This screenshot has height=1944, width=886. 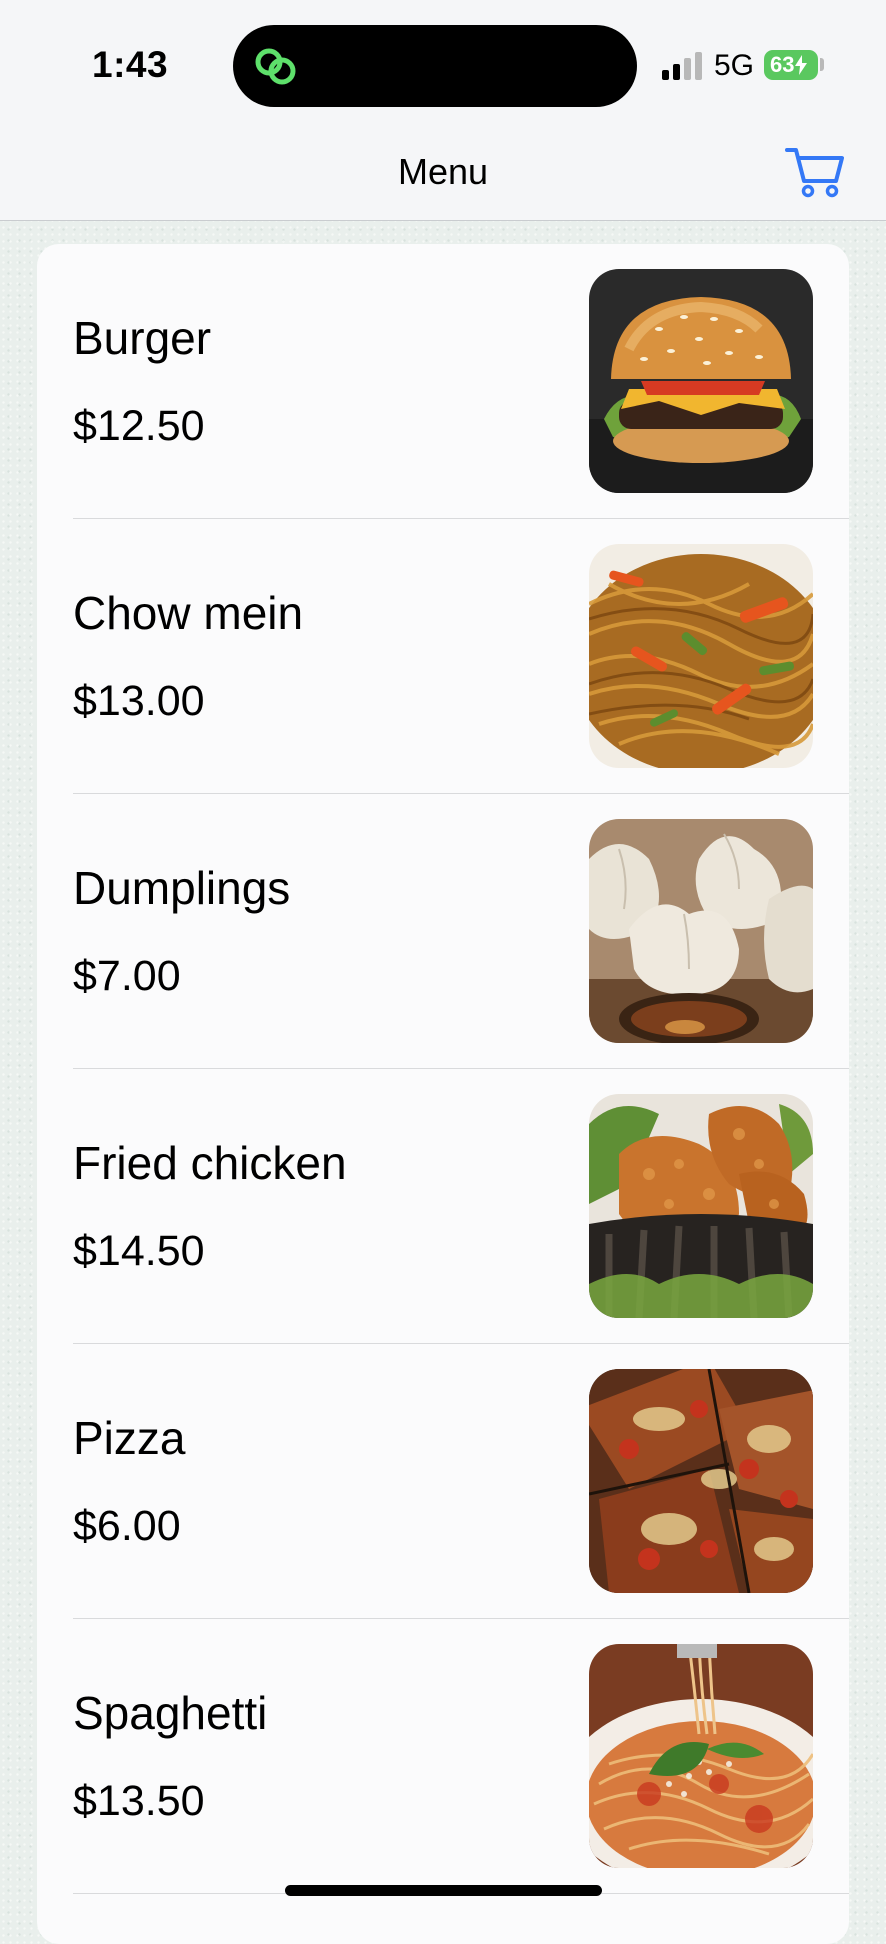 I want to click on item-price: $6.00, so click(x=127, y=1526).